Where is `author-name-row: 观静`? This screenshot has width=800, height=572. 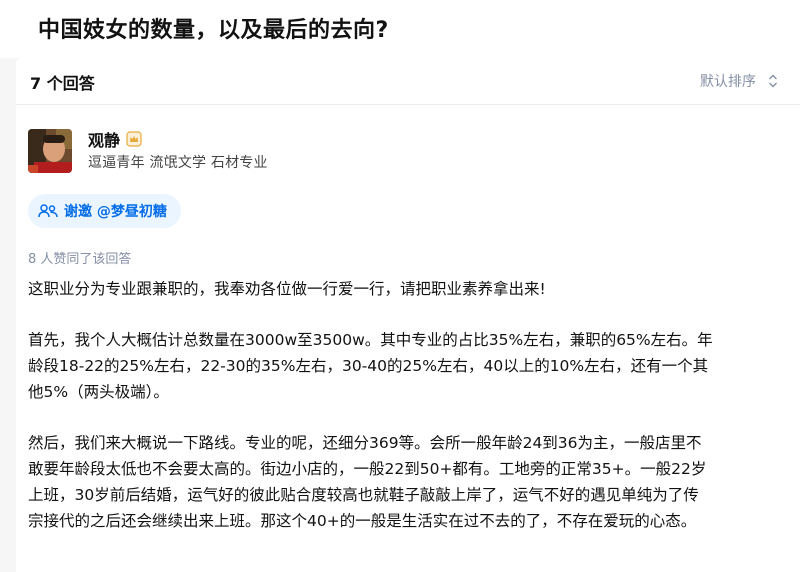 author-name-row: 观静 is located at coordinates (115, 139).